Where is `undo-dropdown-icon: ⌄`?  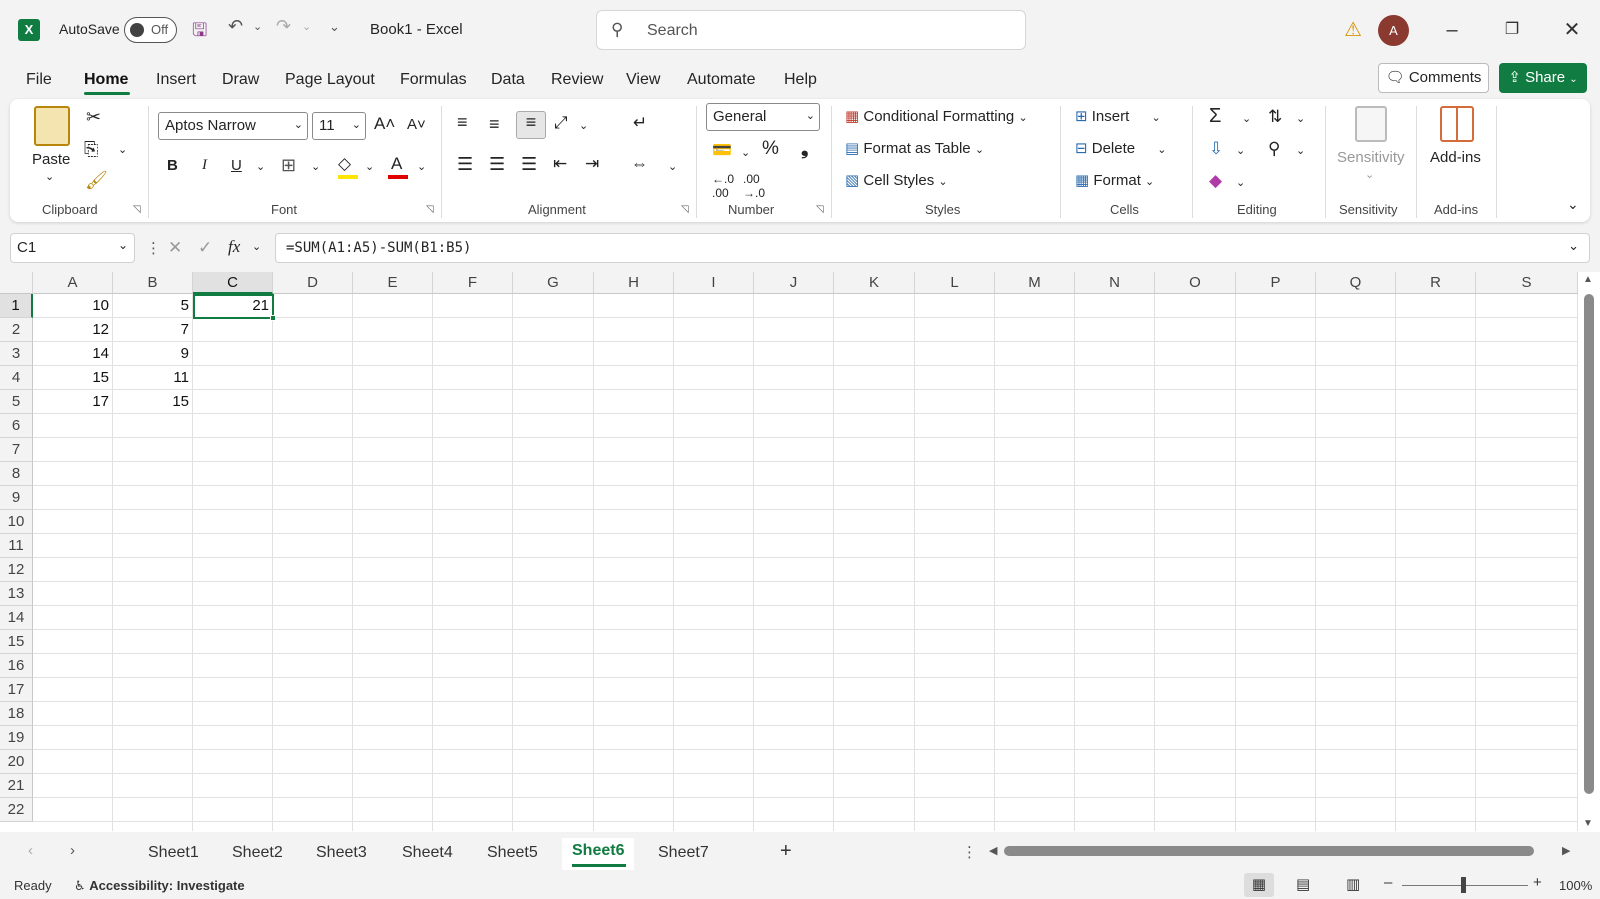
undo-dropdown-icon: ⌄ is located at coordinates (257, 26).